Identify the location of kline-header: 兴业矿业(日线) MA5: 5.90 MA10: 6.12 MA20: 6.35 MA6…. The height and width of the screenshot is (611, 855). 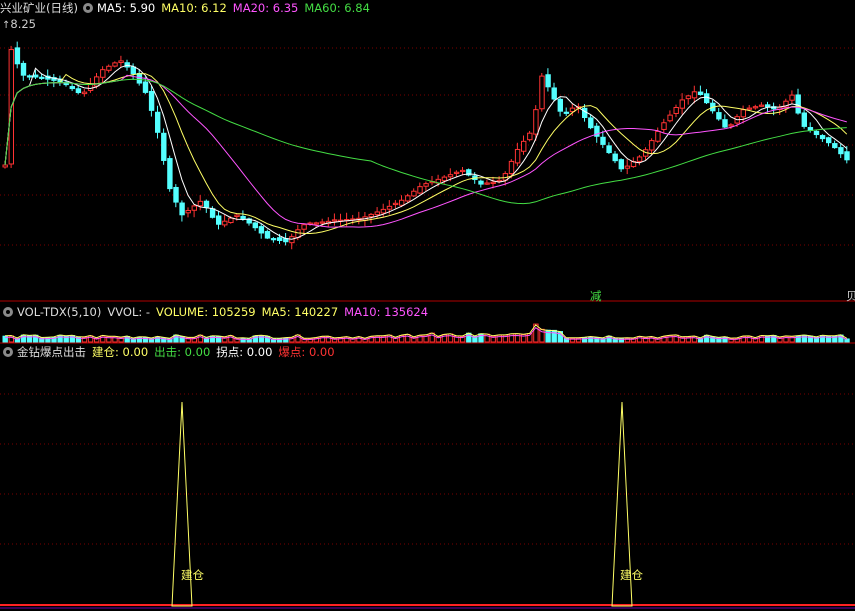
(188, 8).